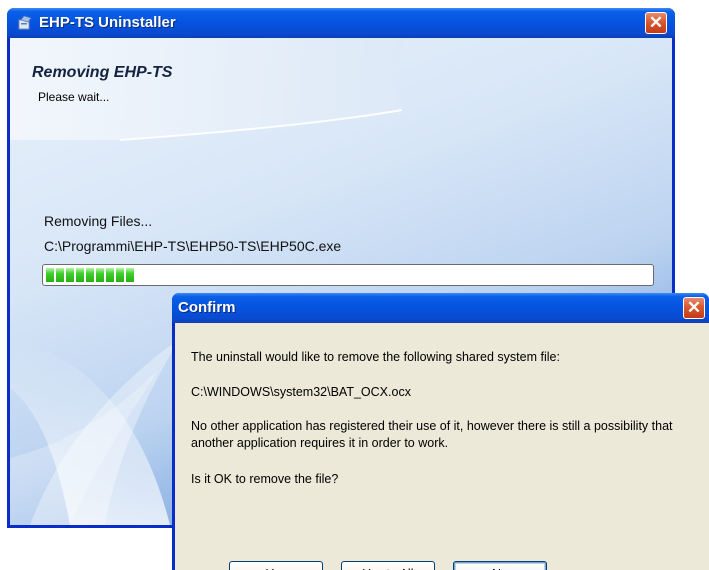 The height and width of the screenshot is (570, 709). What do you see at coordinates (301, 392) in the screenshot?
I see `shared-file-path: C:\WINDOWS\system32\BAT_OCX.ocx` at bounding box center [301, 392].